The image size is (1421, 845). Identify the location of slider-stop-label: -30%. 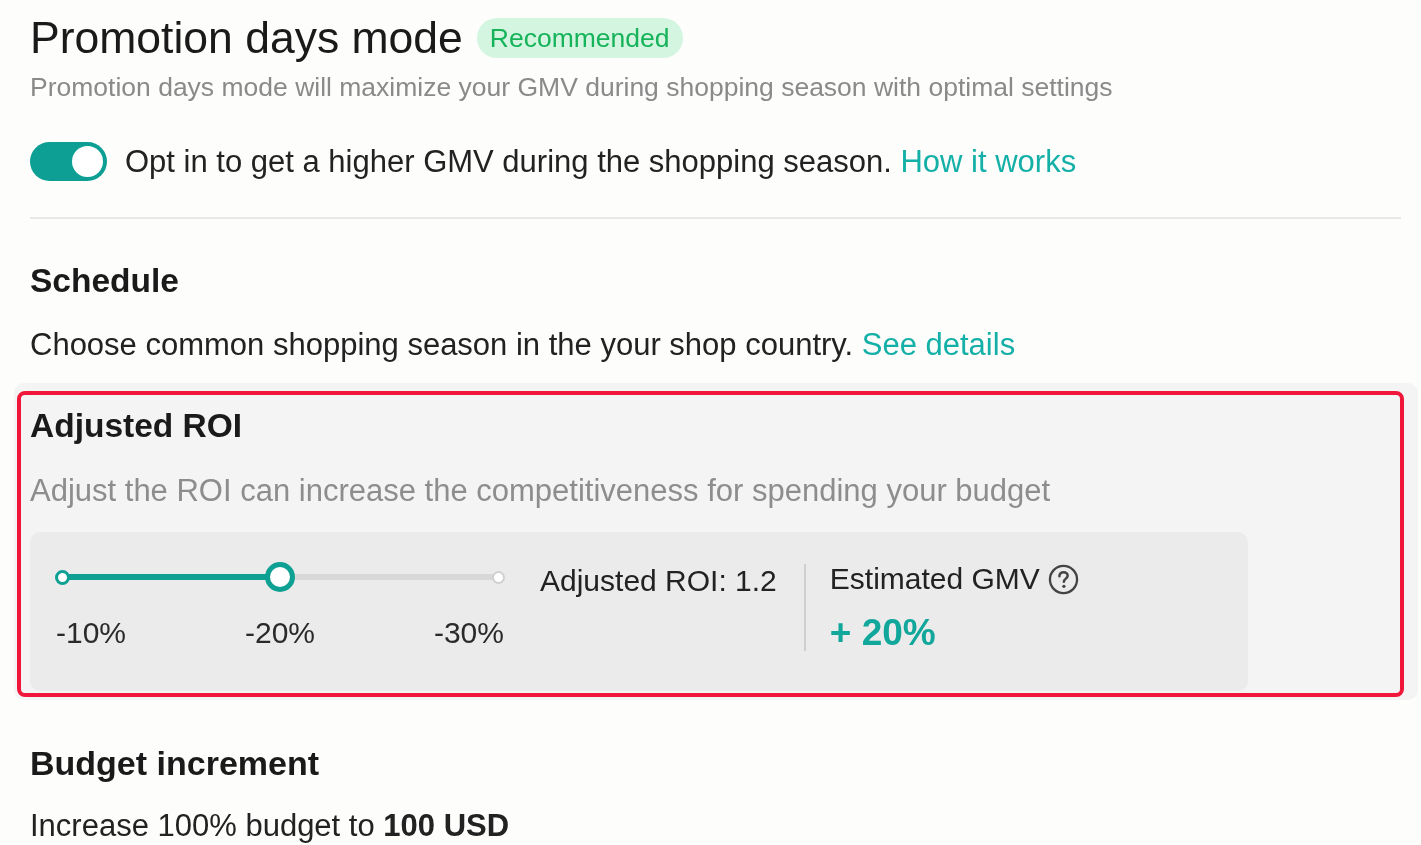
(468, 633).